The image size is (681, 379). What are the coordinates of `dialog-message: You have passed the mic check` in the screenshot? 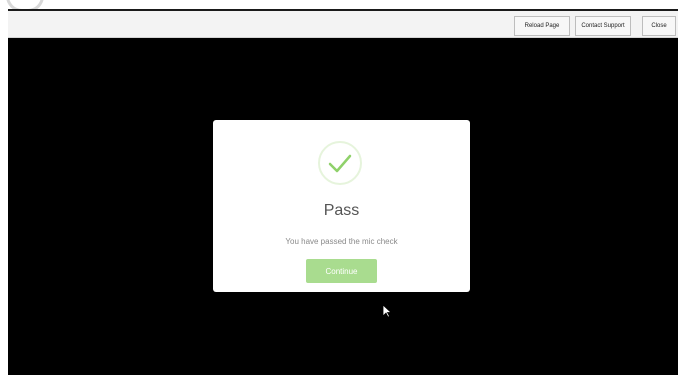 It's located at (341, 241).